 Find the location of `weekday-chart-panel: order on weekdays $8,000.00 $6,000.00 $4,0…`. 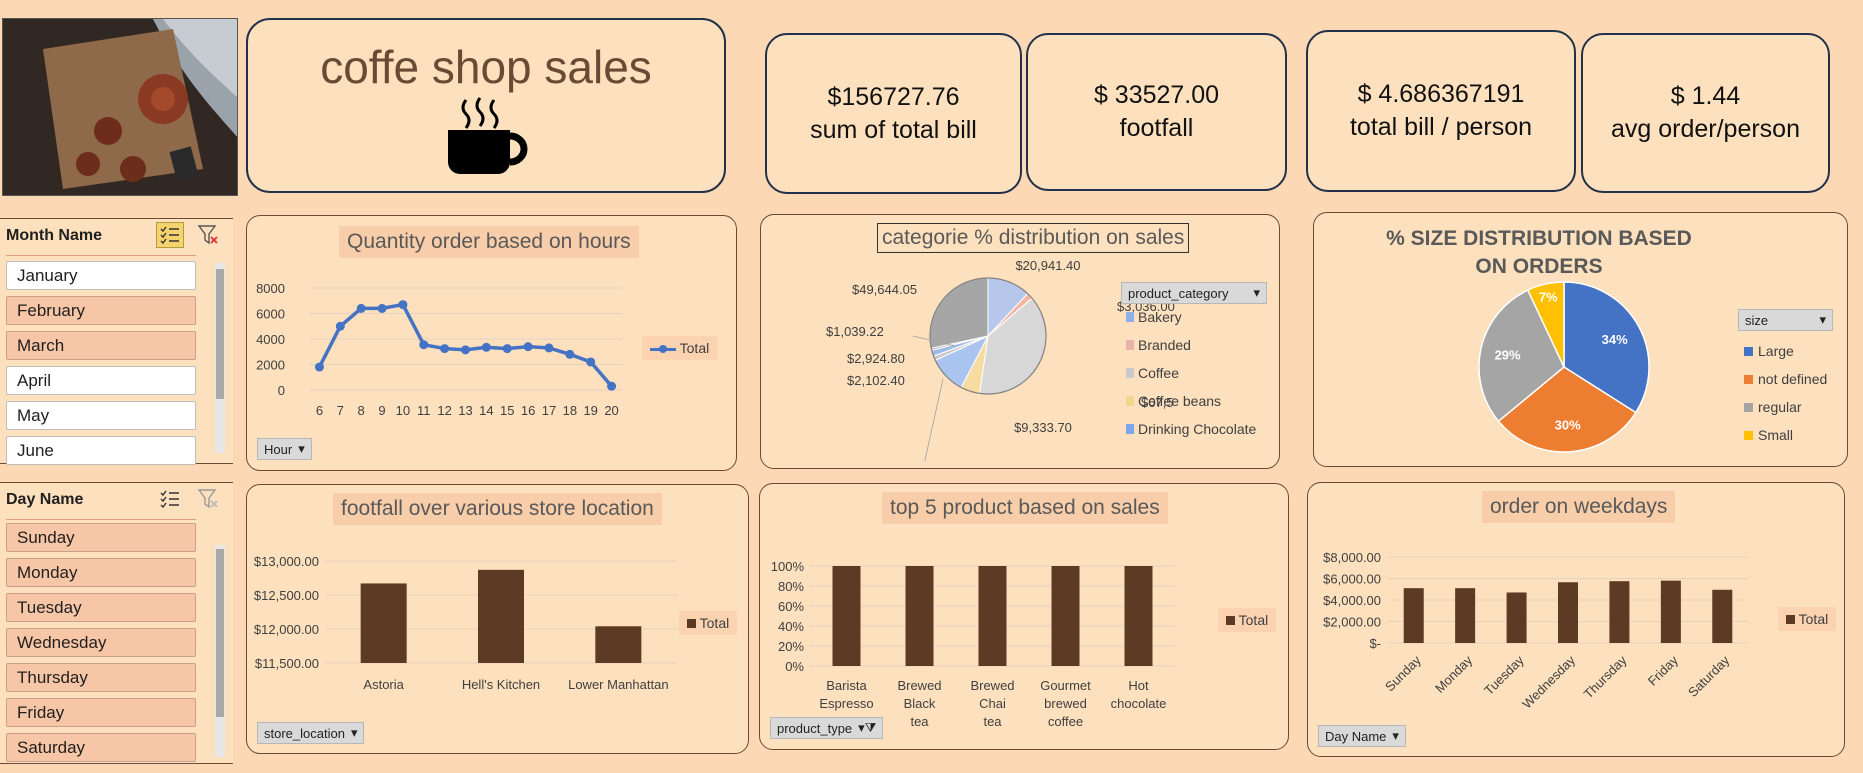

weekday-chart-panel: order on weekdays $8,000.00 $6,000.00 $4,0… is located at coordinates (1576, 619).